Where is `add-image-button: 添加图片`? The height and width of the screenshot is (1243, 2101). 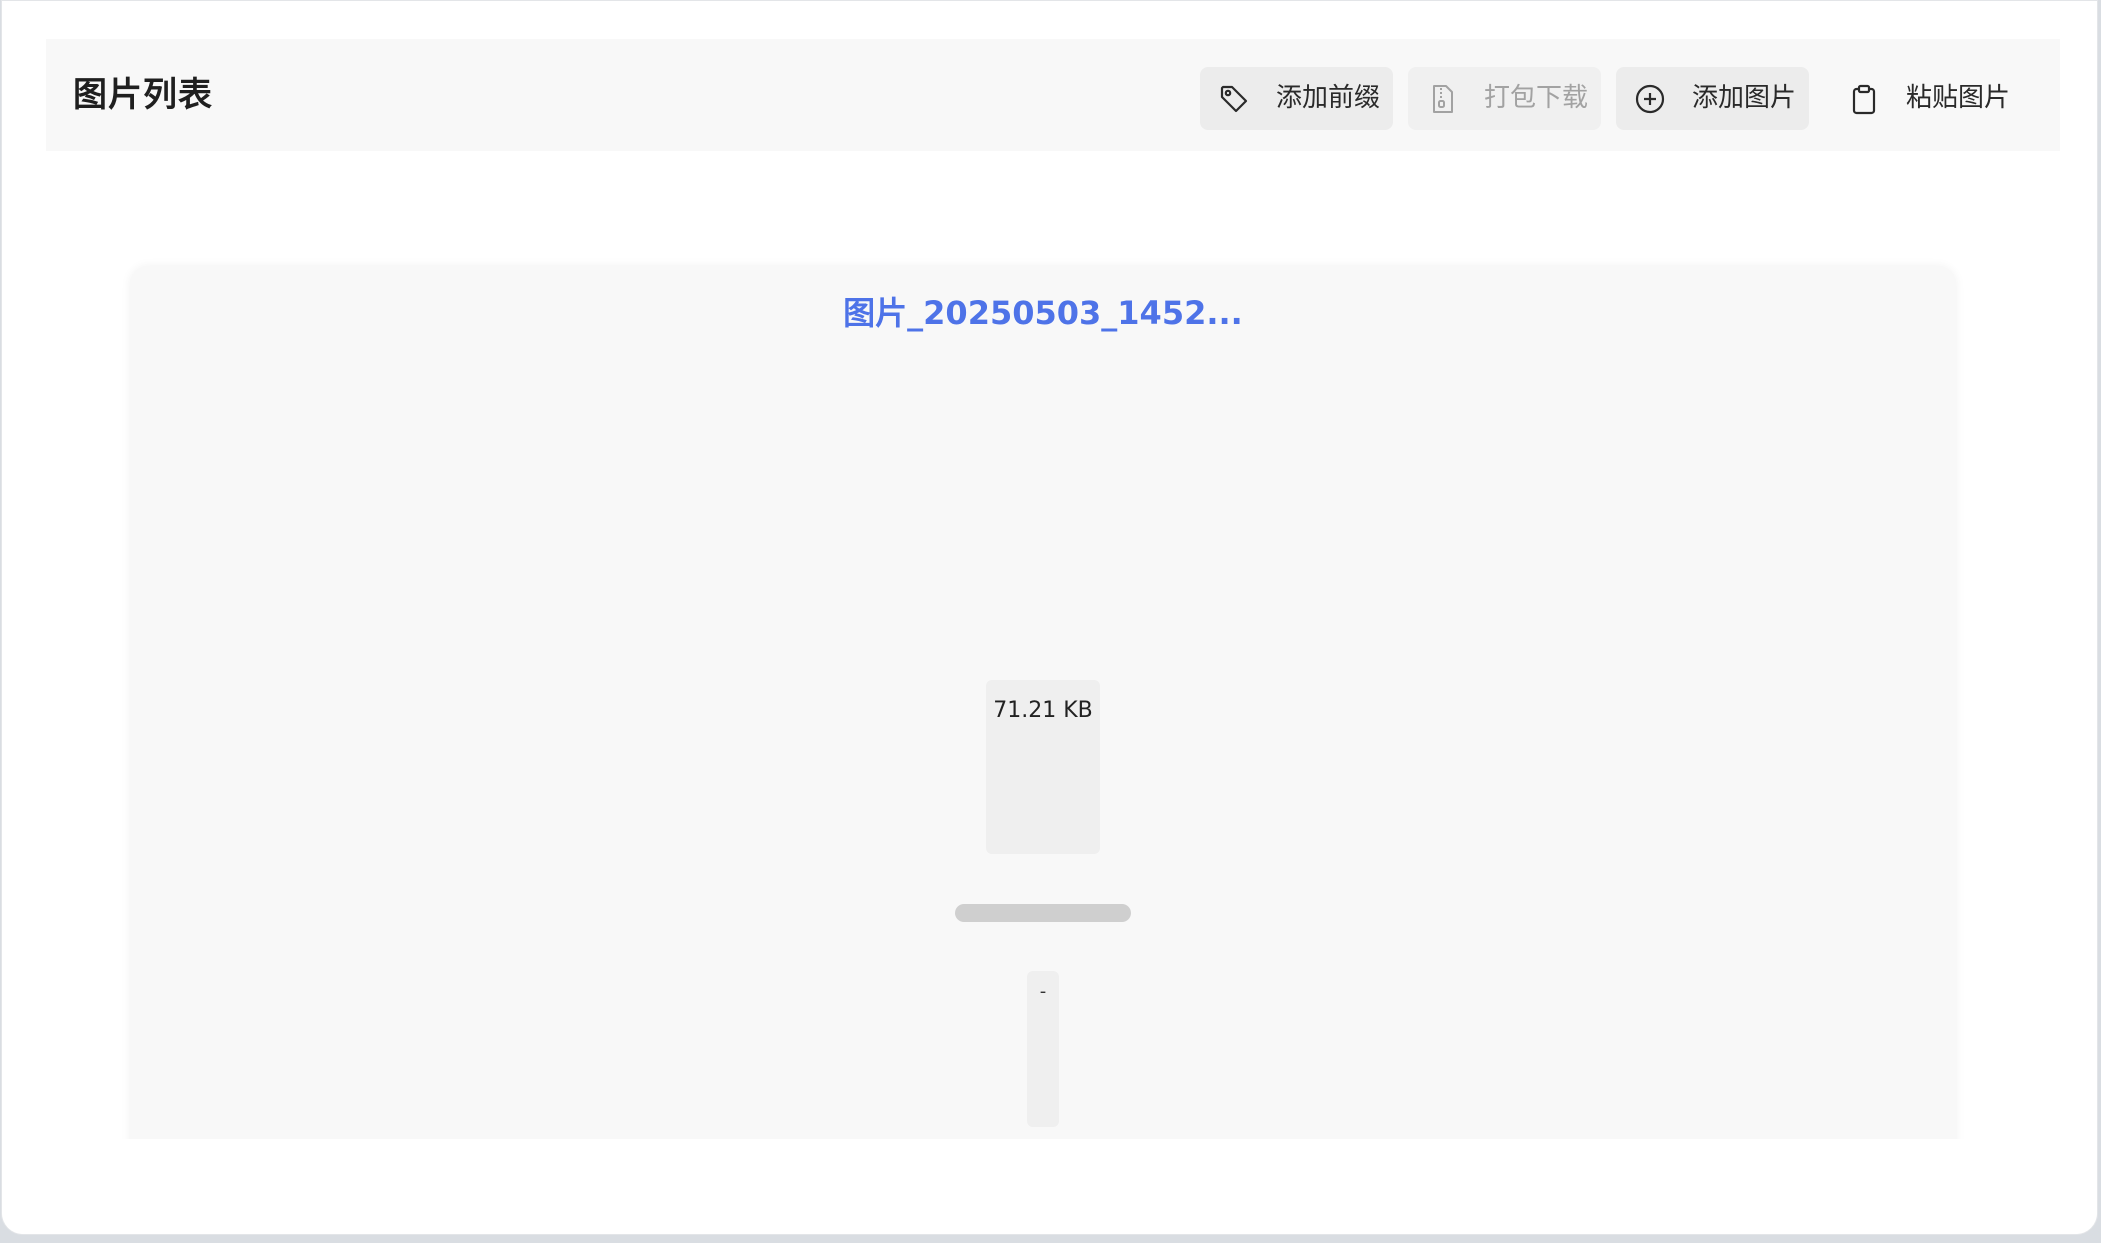 add-image-button: 添加图片 is located at coordinates (1712, 98).